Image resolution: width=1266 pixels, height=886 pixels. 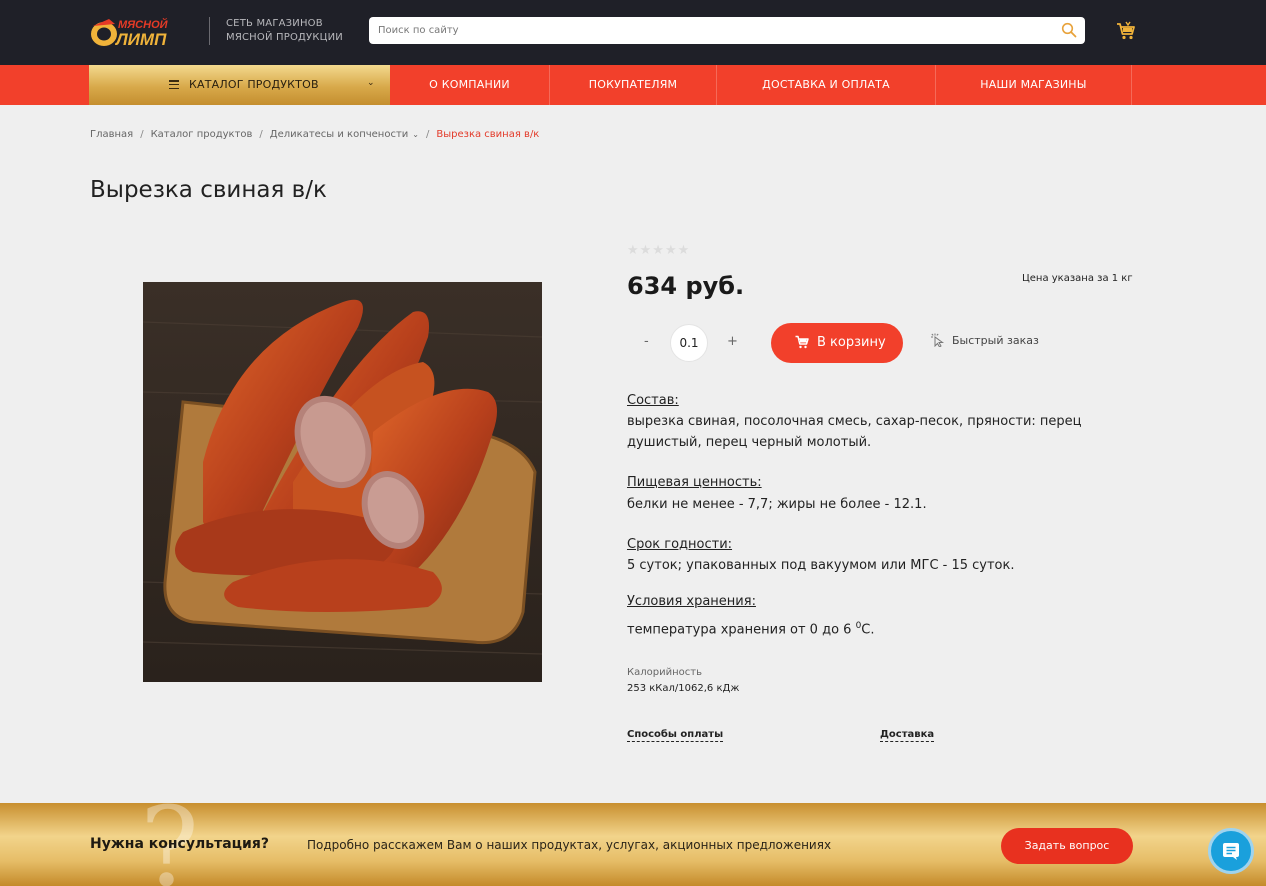 I want to click on breadcrumb-current: Вырезка свиная в/к, so click(x=488, y=134).